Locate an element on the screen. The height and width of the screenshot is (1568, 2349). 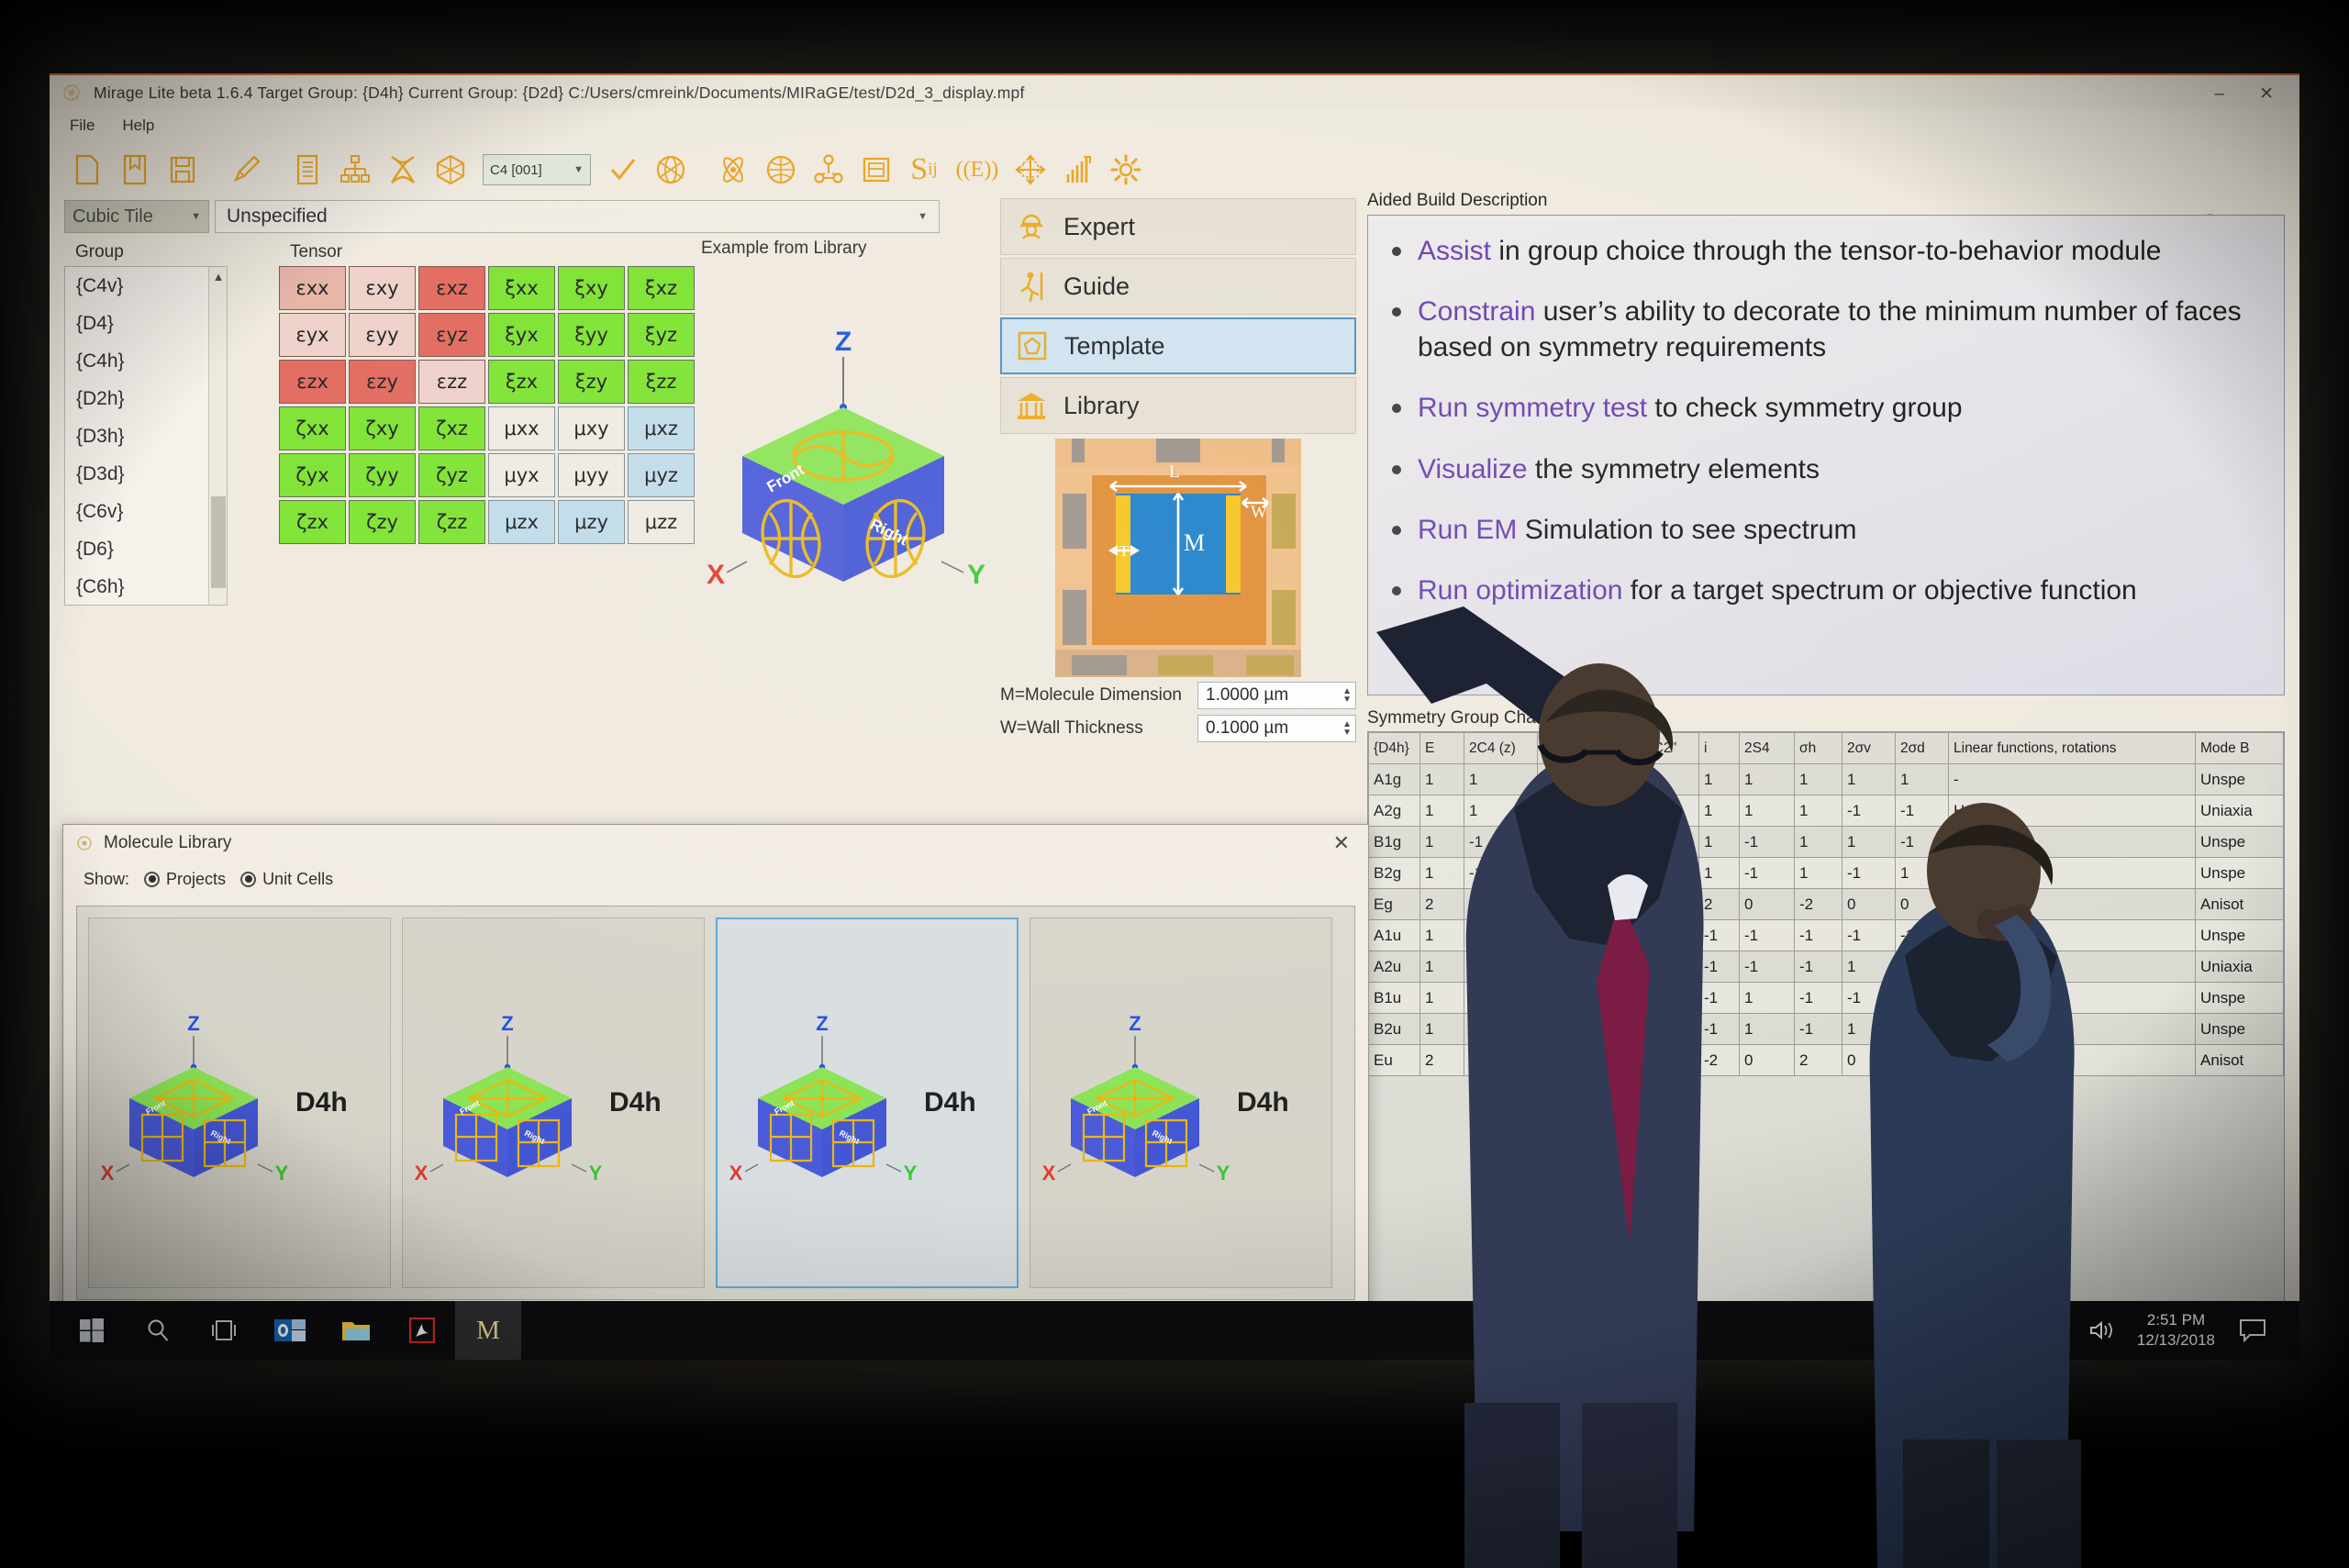
new-file-icon is located at coordinates (87, 170).